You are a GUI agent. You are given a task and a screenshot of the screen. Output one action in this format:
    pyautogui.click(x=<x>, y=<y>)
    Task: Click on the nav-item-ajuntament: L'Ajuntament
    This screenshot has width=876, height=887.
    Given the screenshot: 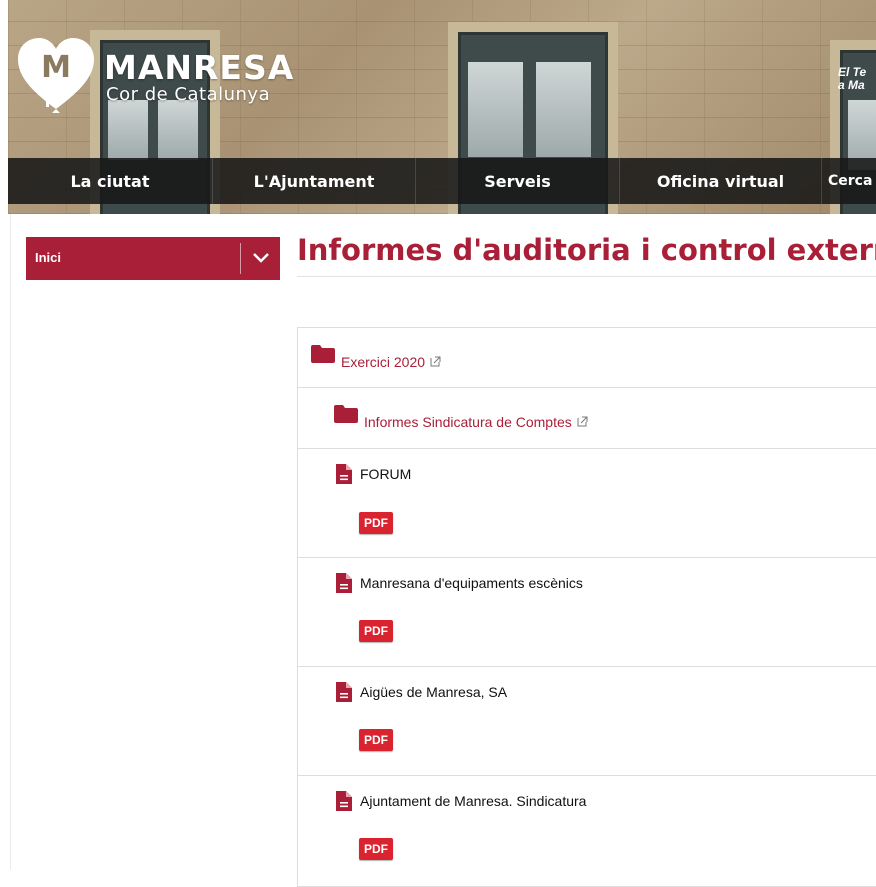 What is the action you would take?
    pyautogui.click(x=314, y=181)
    